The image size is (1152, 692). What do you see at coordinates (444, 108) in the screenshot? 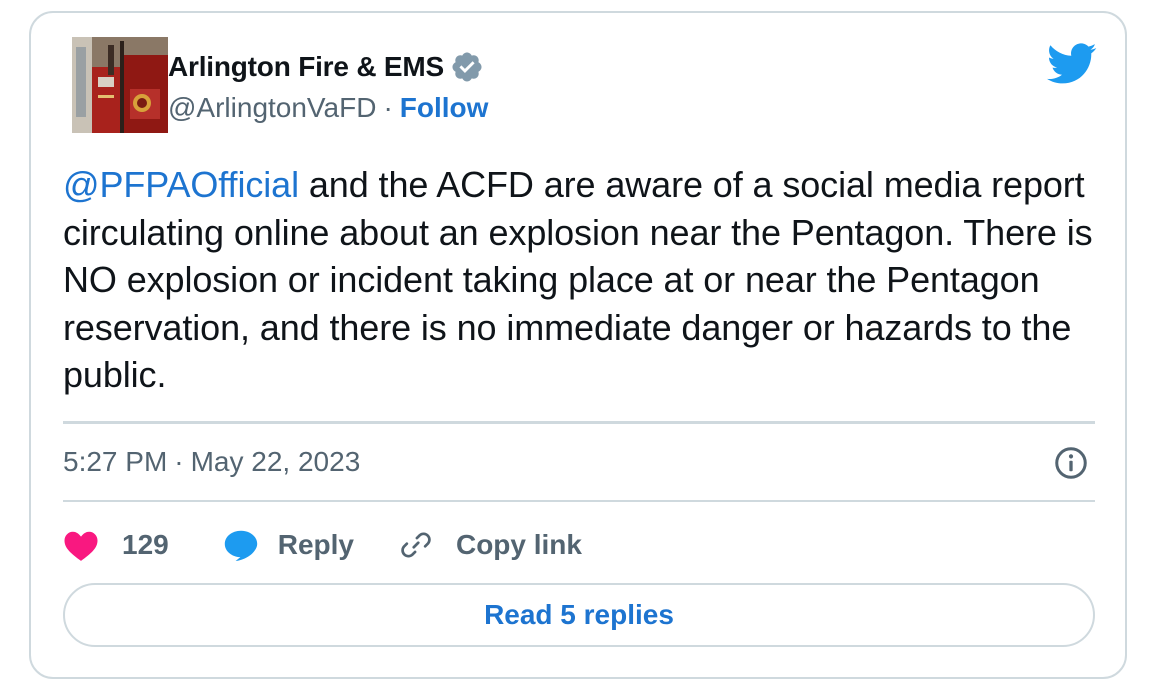
I see `follow-button: Follow` at bounding box center [444, 108].